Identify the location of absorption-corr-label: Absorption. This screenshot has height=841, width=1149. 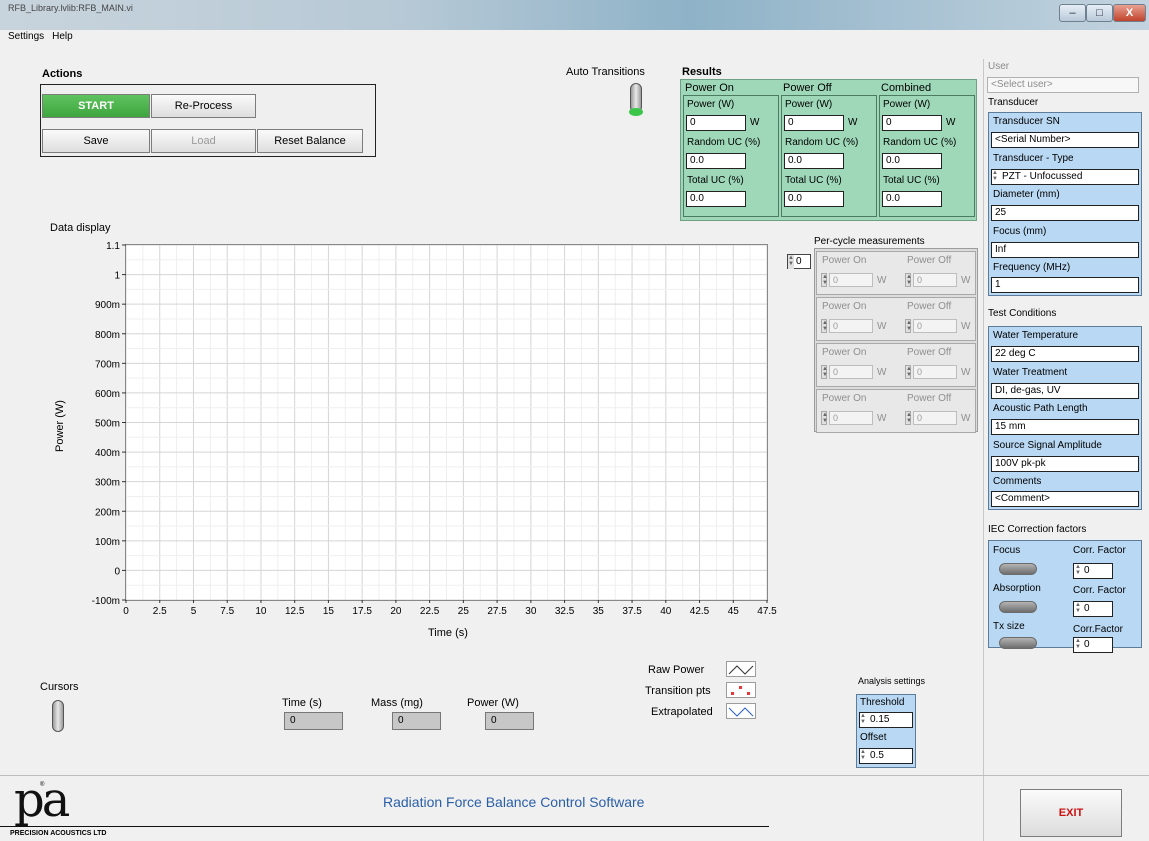
(1017, 588).